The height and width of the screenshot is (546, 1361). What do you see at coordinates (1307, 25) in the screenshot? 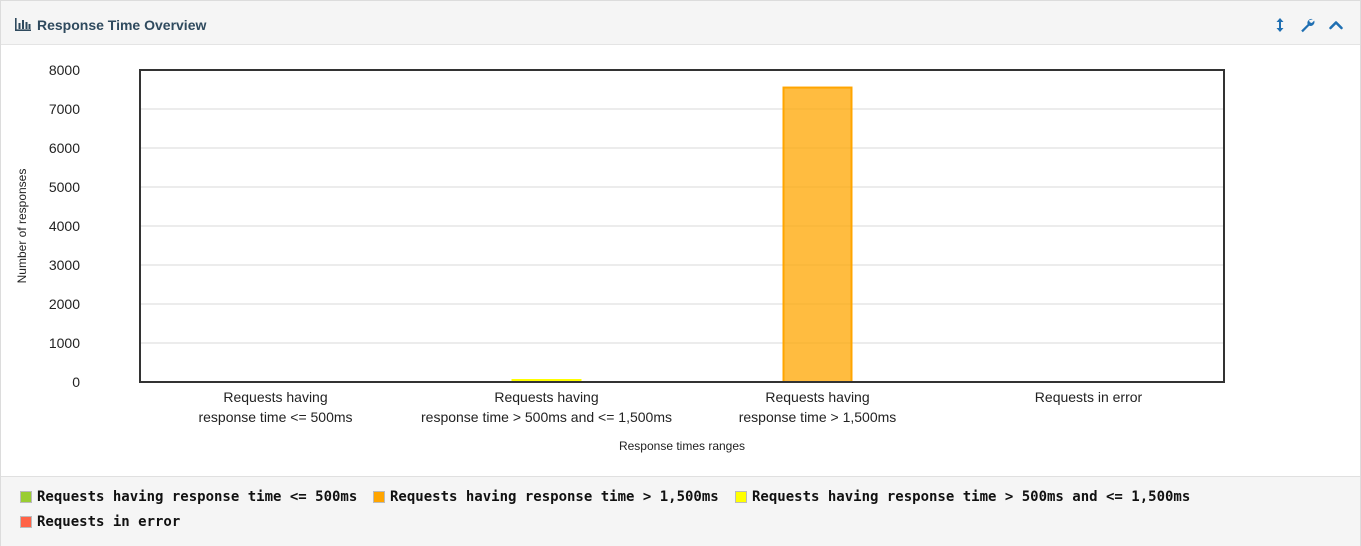
I see `wrench-icon` at bounding box center [1307, 25].